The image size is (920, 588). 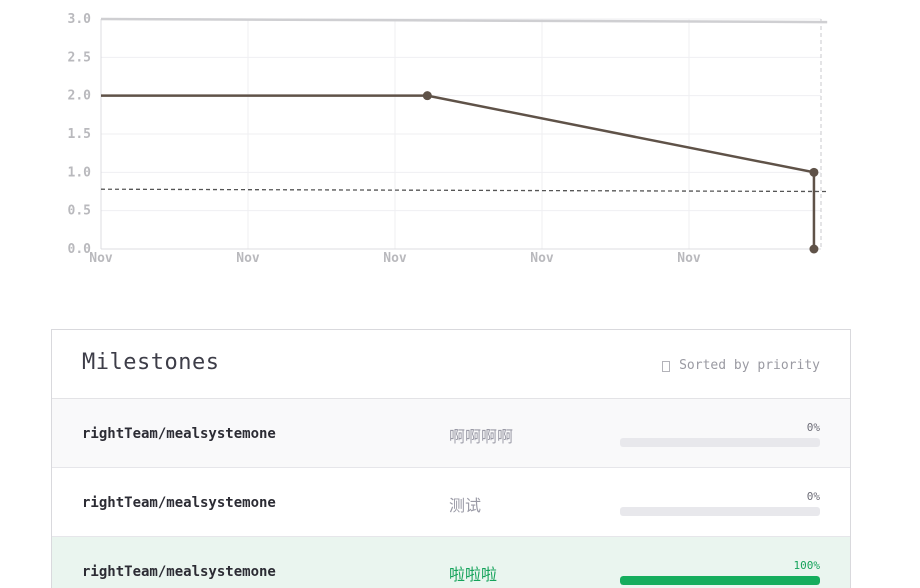 I want to click on milestone-progress-fill, so click(x=720, y=580).